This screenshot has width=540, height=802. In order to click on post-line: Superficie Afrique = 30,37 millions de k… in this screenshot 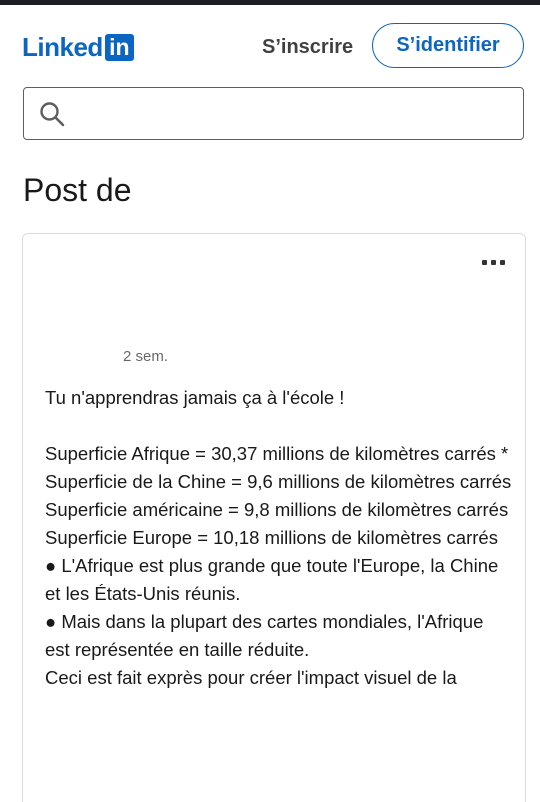, I will do `click(277, 453)`.